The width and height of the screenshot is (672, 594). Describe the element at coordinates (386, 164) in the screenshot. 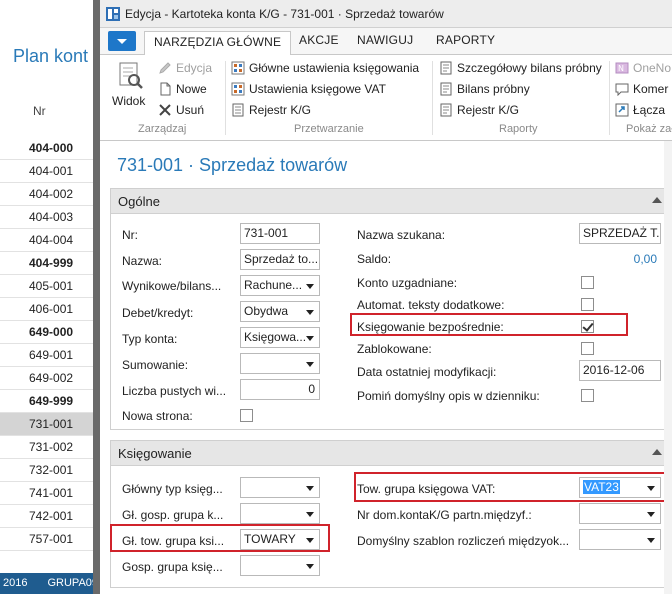

I see `page-header: 731-001 · Sprzedaż towarów` at that location.